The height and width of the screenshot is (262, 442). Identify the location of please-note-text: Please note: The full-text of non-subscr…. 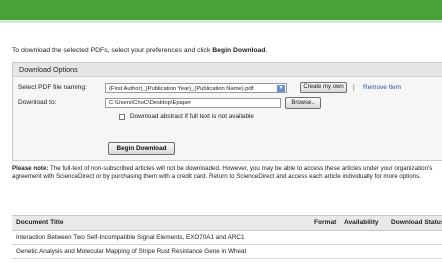
(225, 172).